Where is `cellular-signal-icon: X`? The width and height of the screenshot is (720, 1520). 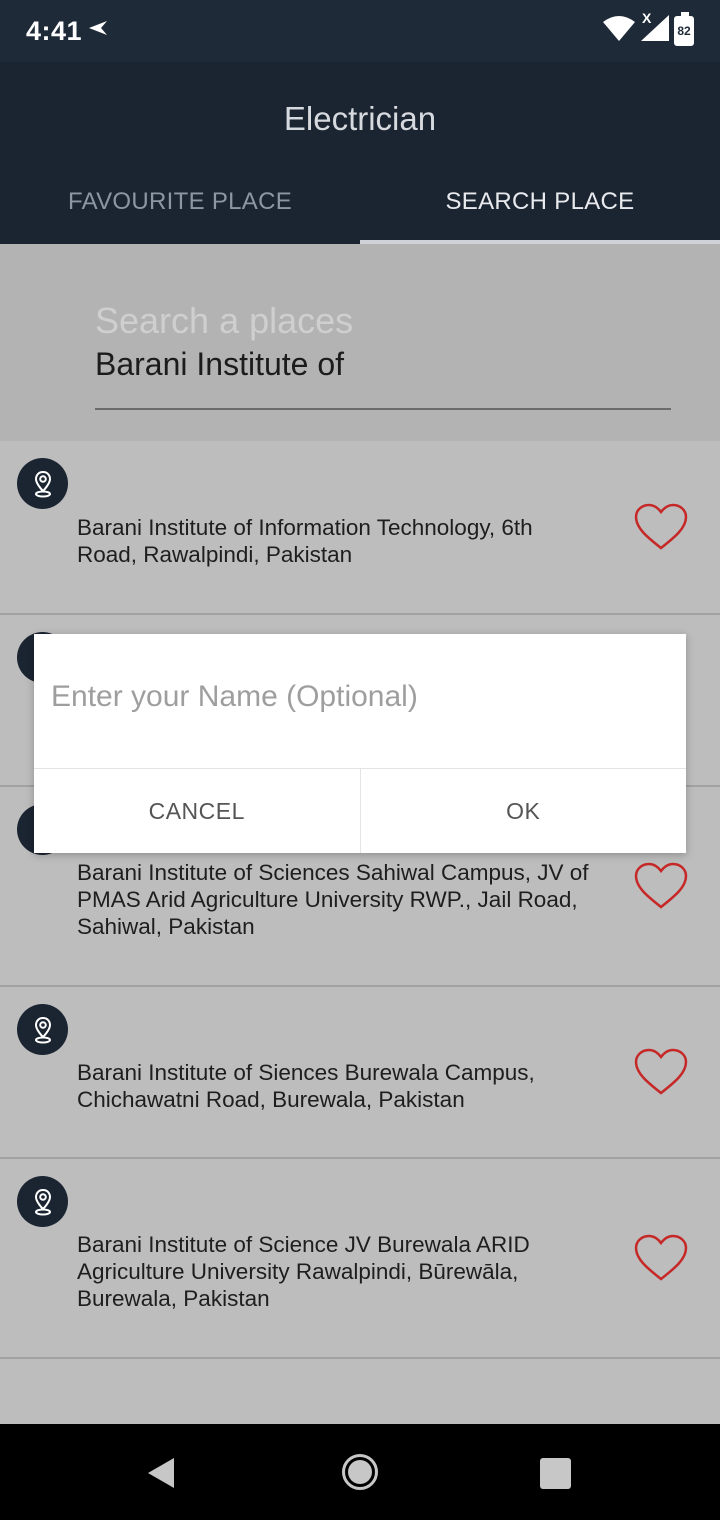 cellular-signal-icon: X is located at coordinates (655, 28).